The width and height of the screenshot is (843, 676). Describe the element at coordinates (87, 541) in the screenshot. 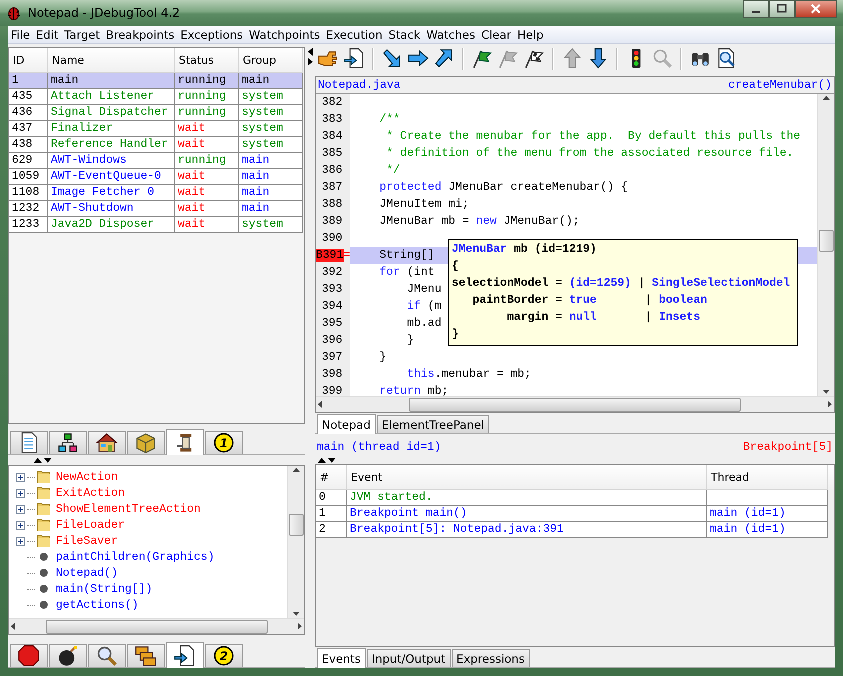

I see `tree-item: FileSaver` at that location.